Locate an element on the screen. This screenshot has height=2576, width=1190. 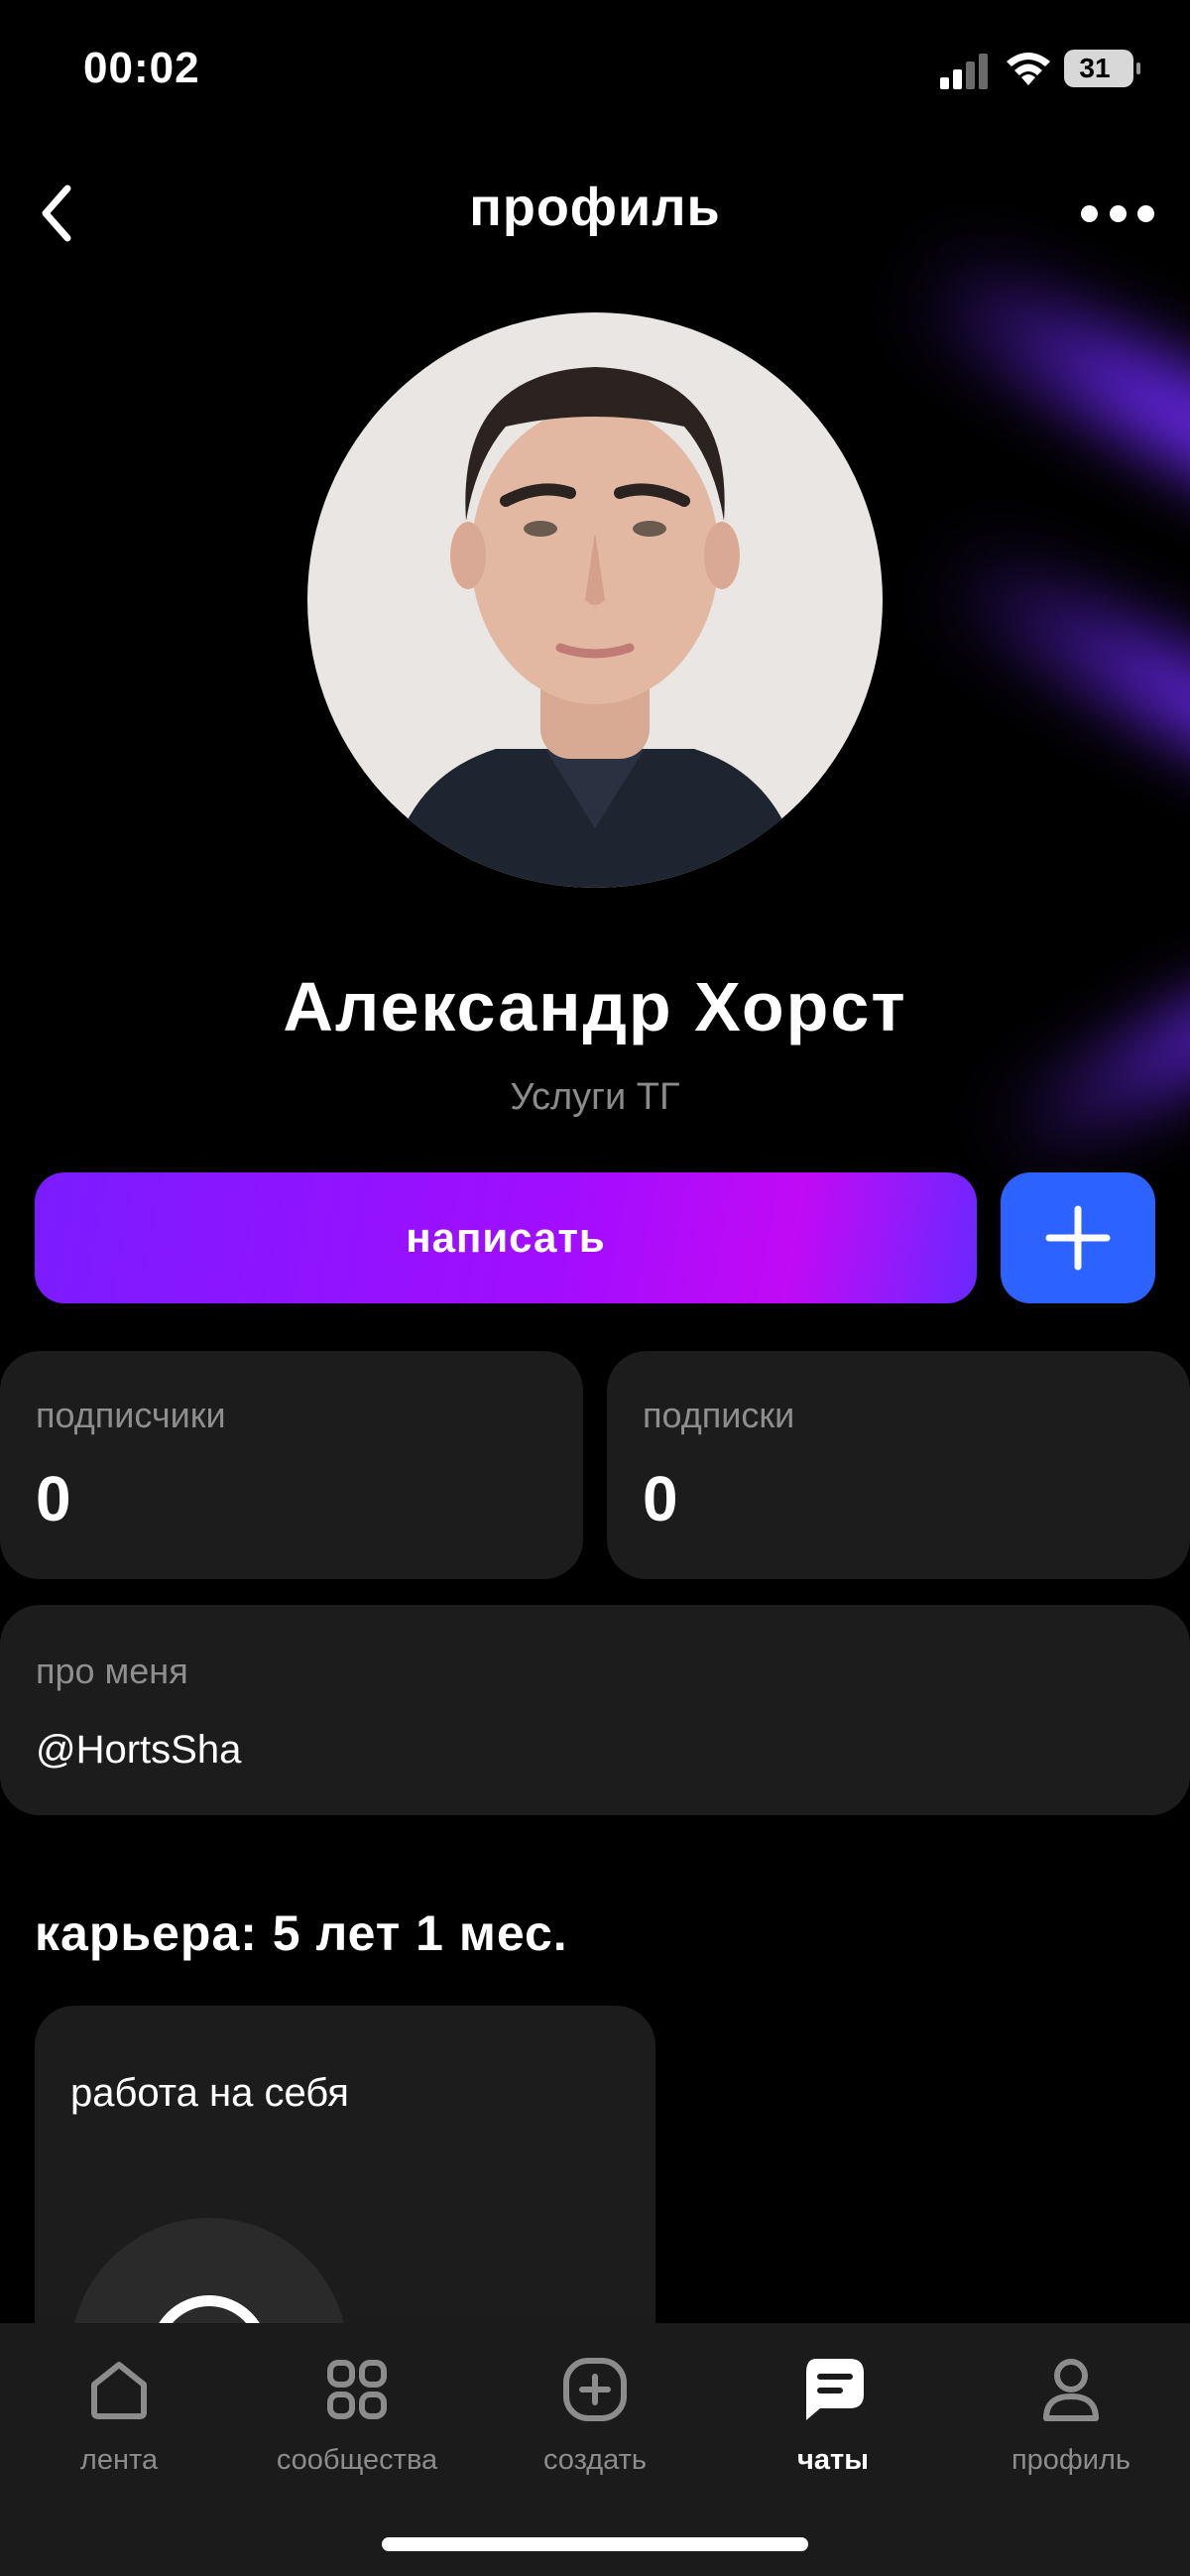
write-message-label: написать is located at coordinates (506, 1237).